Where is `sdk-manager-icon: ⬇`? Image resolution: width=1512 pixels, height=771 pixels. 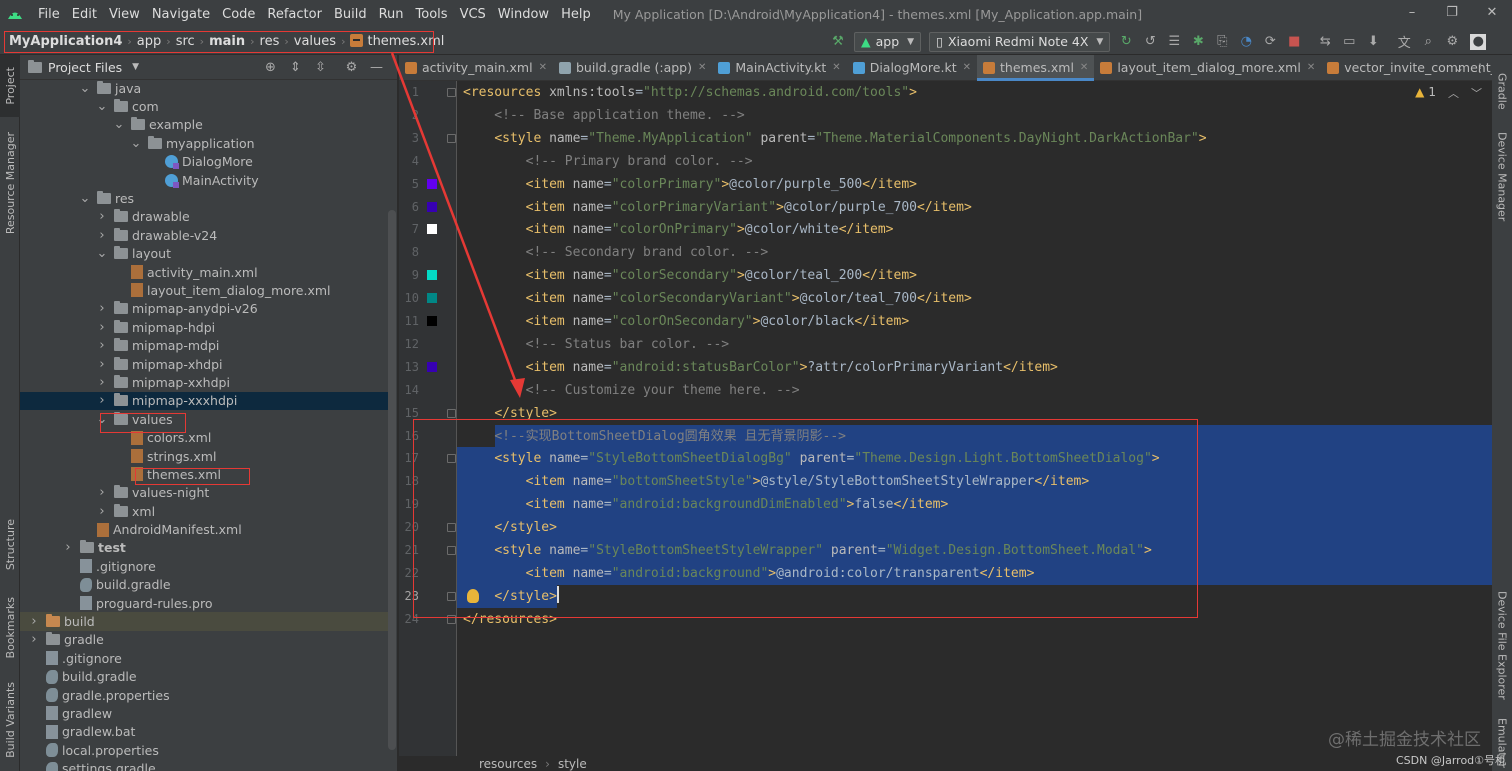
sdk-manager-icon: ⬇ is located at coordinates (1373, 42).